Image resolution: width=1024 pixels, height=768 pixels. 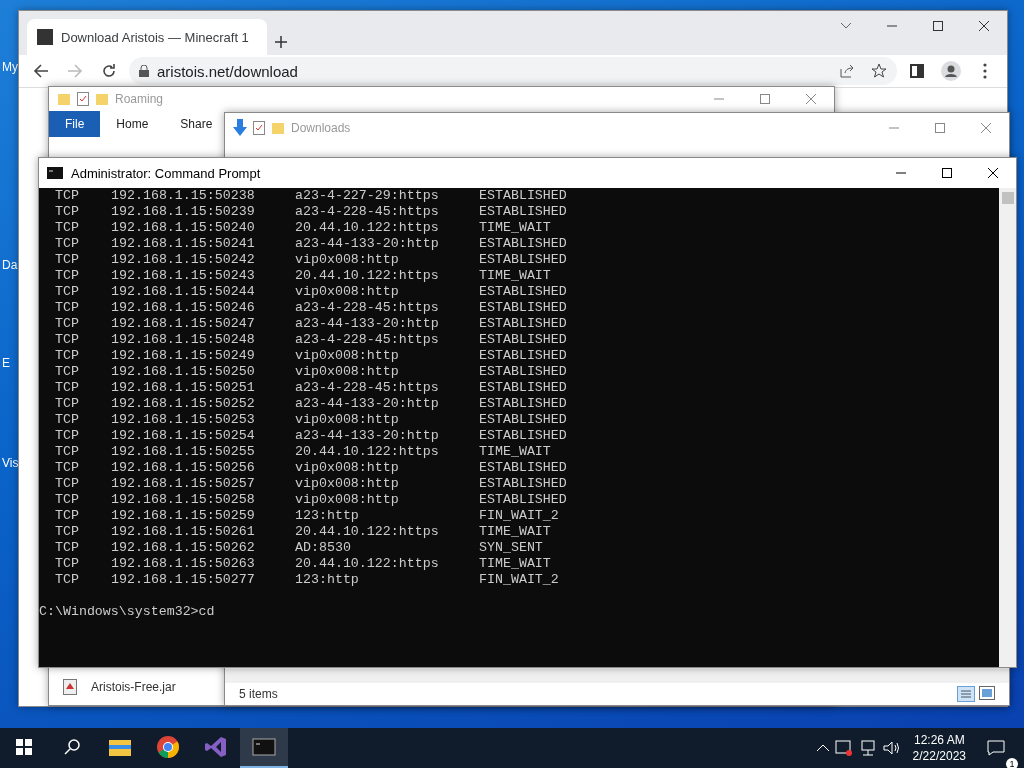 I want to click on file-icon, so click(x=70, y=687).